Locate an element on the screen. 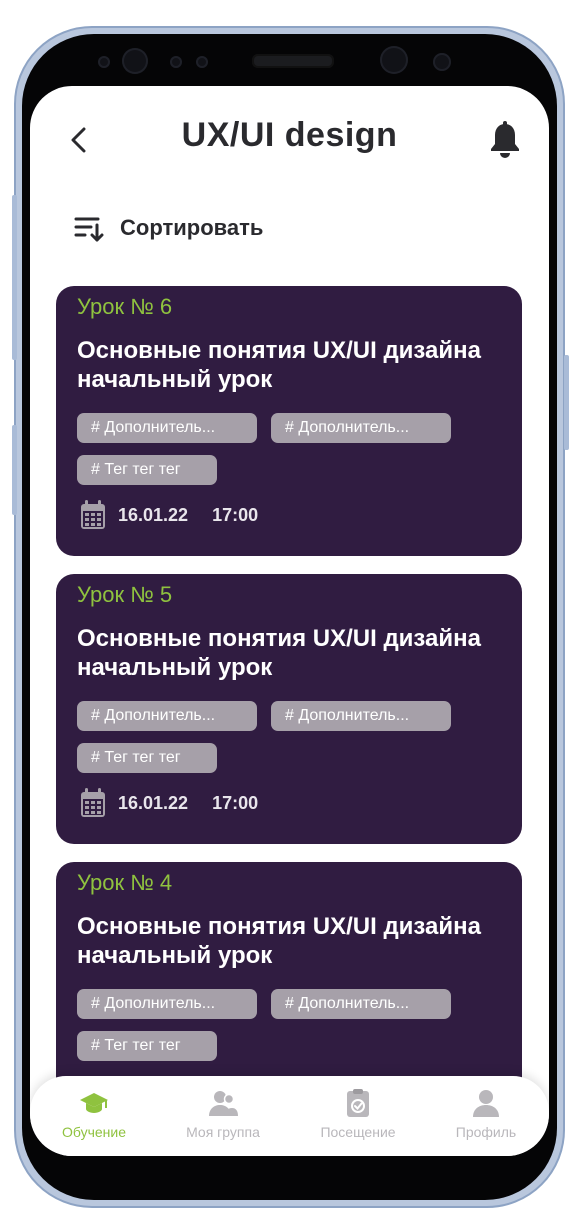  bottom-nav: Обучение Моя группа Посещение Профиль is located at coordinates (289, 1116).